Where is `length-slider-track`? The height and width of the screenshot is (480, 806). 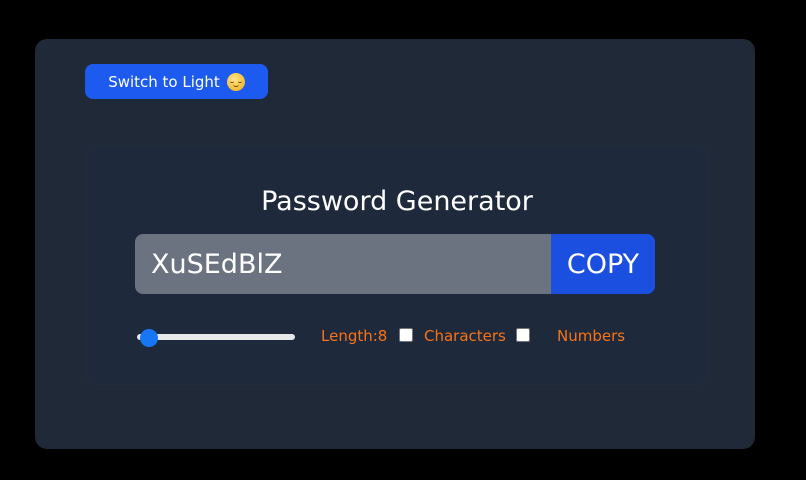
length-slider-track is located at coordinates (216, 337).